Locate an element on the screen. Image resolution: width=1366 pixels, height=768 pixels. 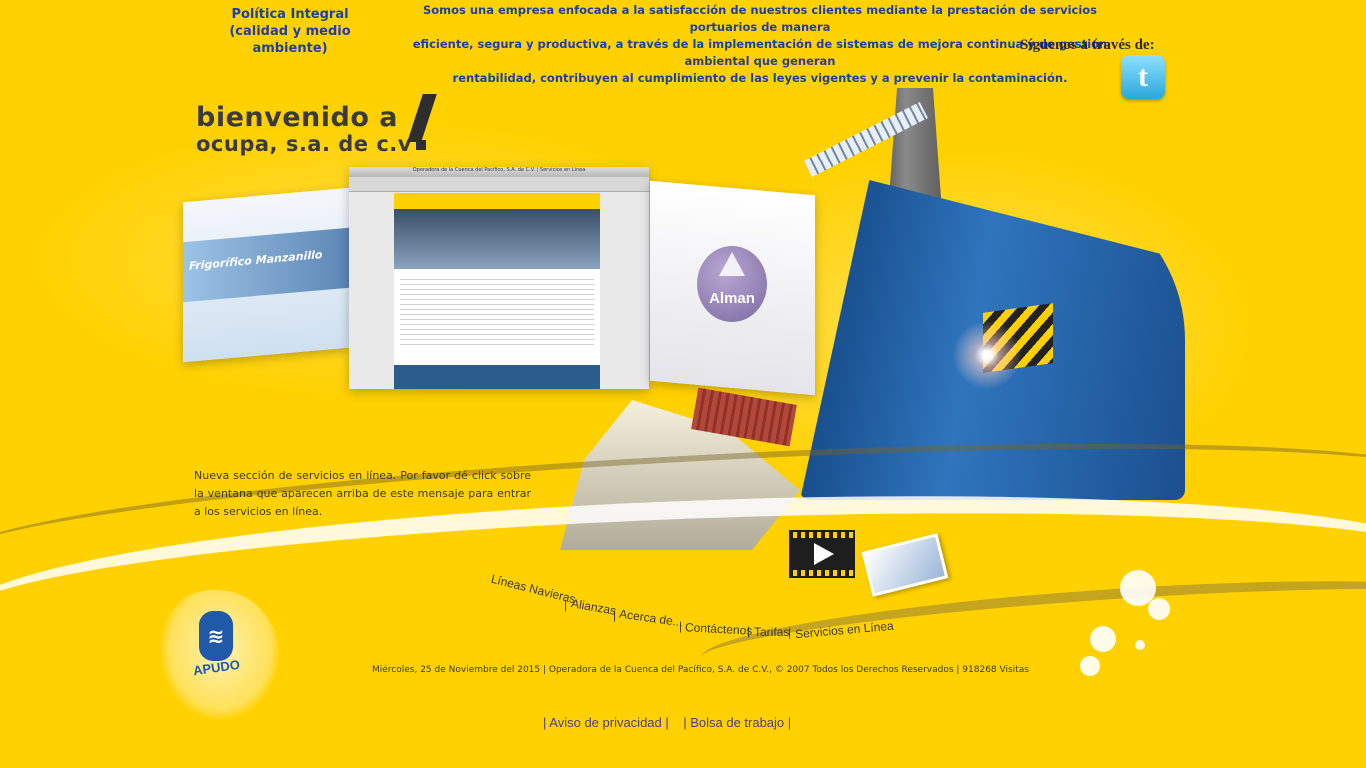
page-footer-strip is located at coordinates (497, 377).